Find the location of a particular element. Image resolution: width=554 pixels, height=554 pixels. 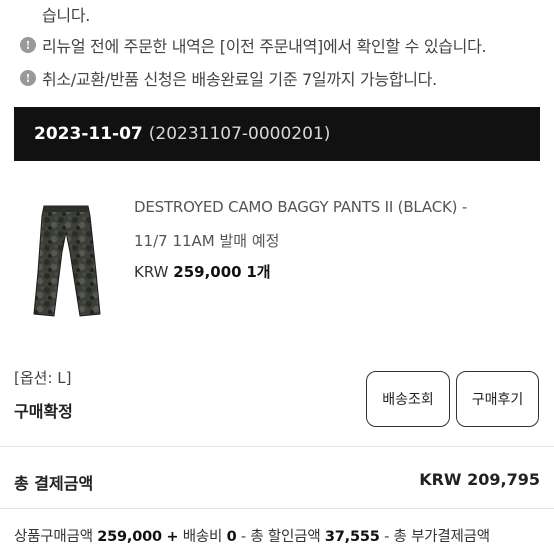

product-release-schedule: 11/7 11AM 발매 예정 is located at coordinates (207, 241).